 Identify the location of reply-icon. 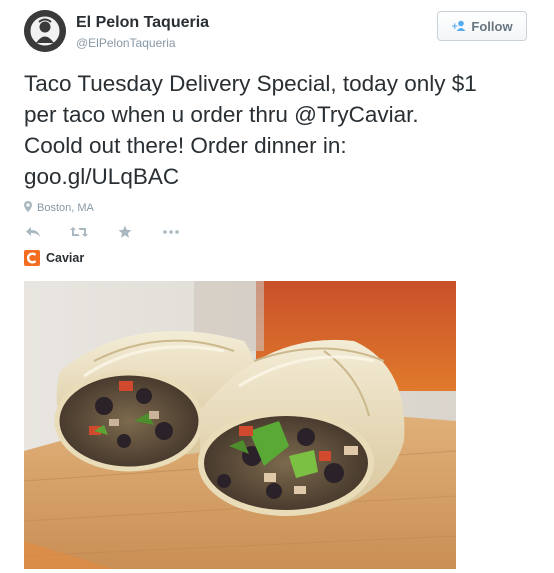
(33, 232).